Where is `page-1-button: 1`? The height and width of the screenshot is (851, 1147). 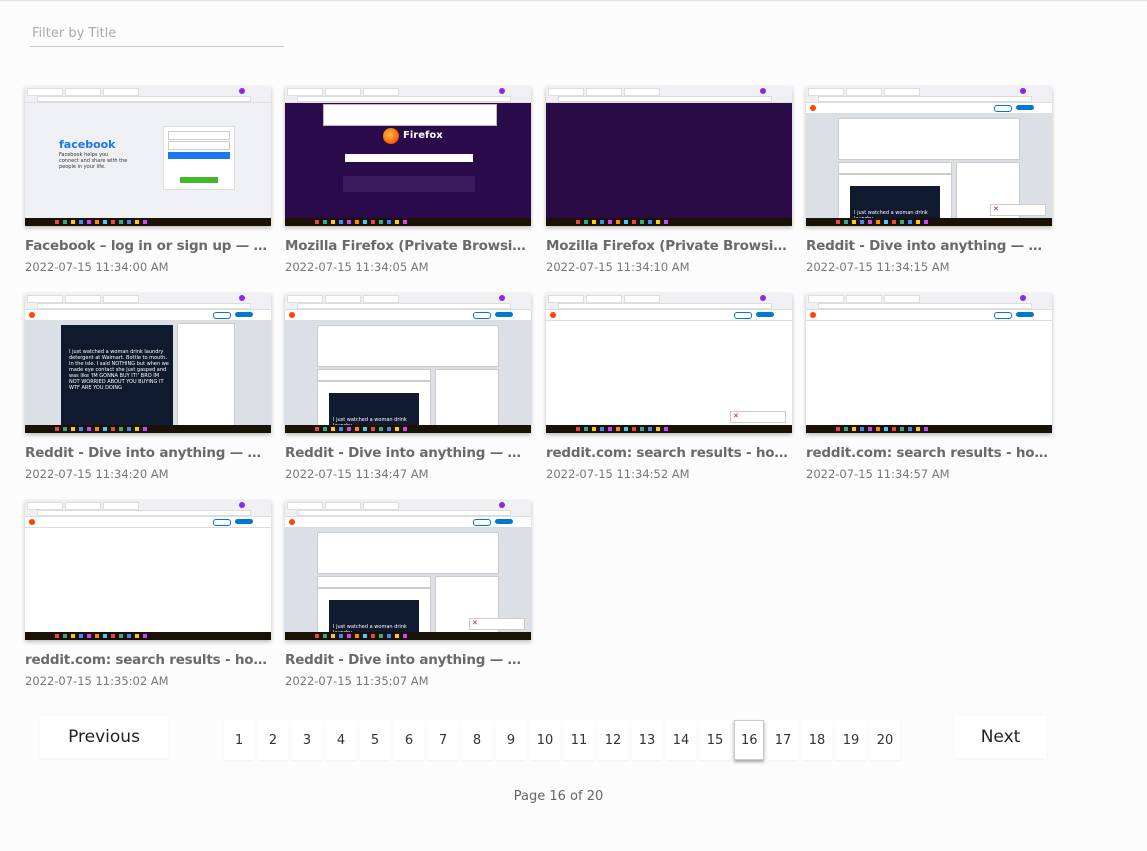 page-1-button: 1 is located at coordinates (239, 740).